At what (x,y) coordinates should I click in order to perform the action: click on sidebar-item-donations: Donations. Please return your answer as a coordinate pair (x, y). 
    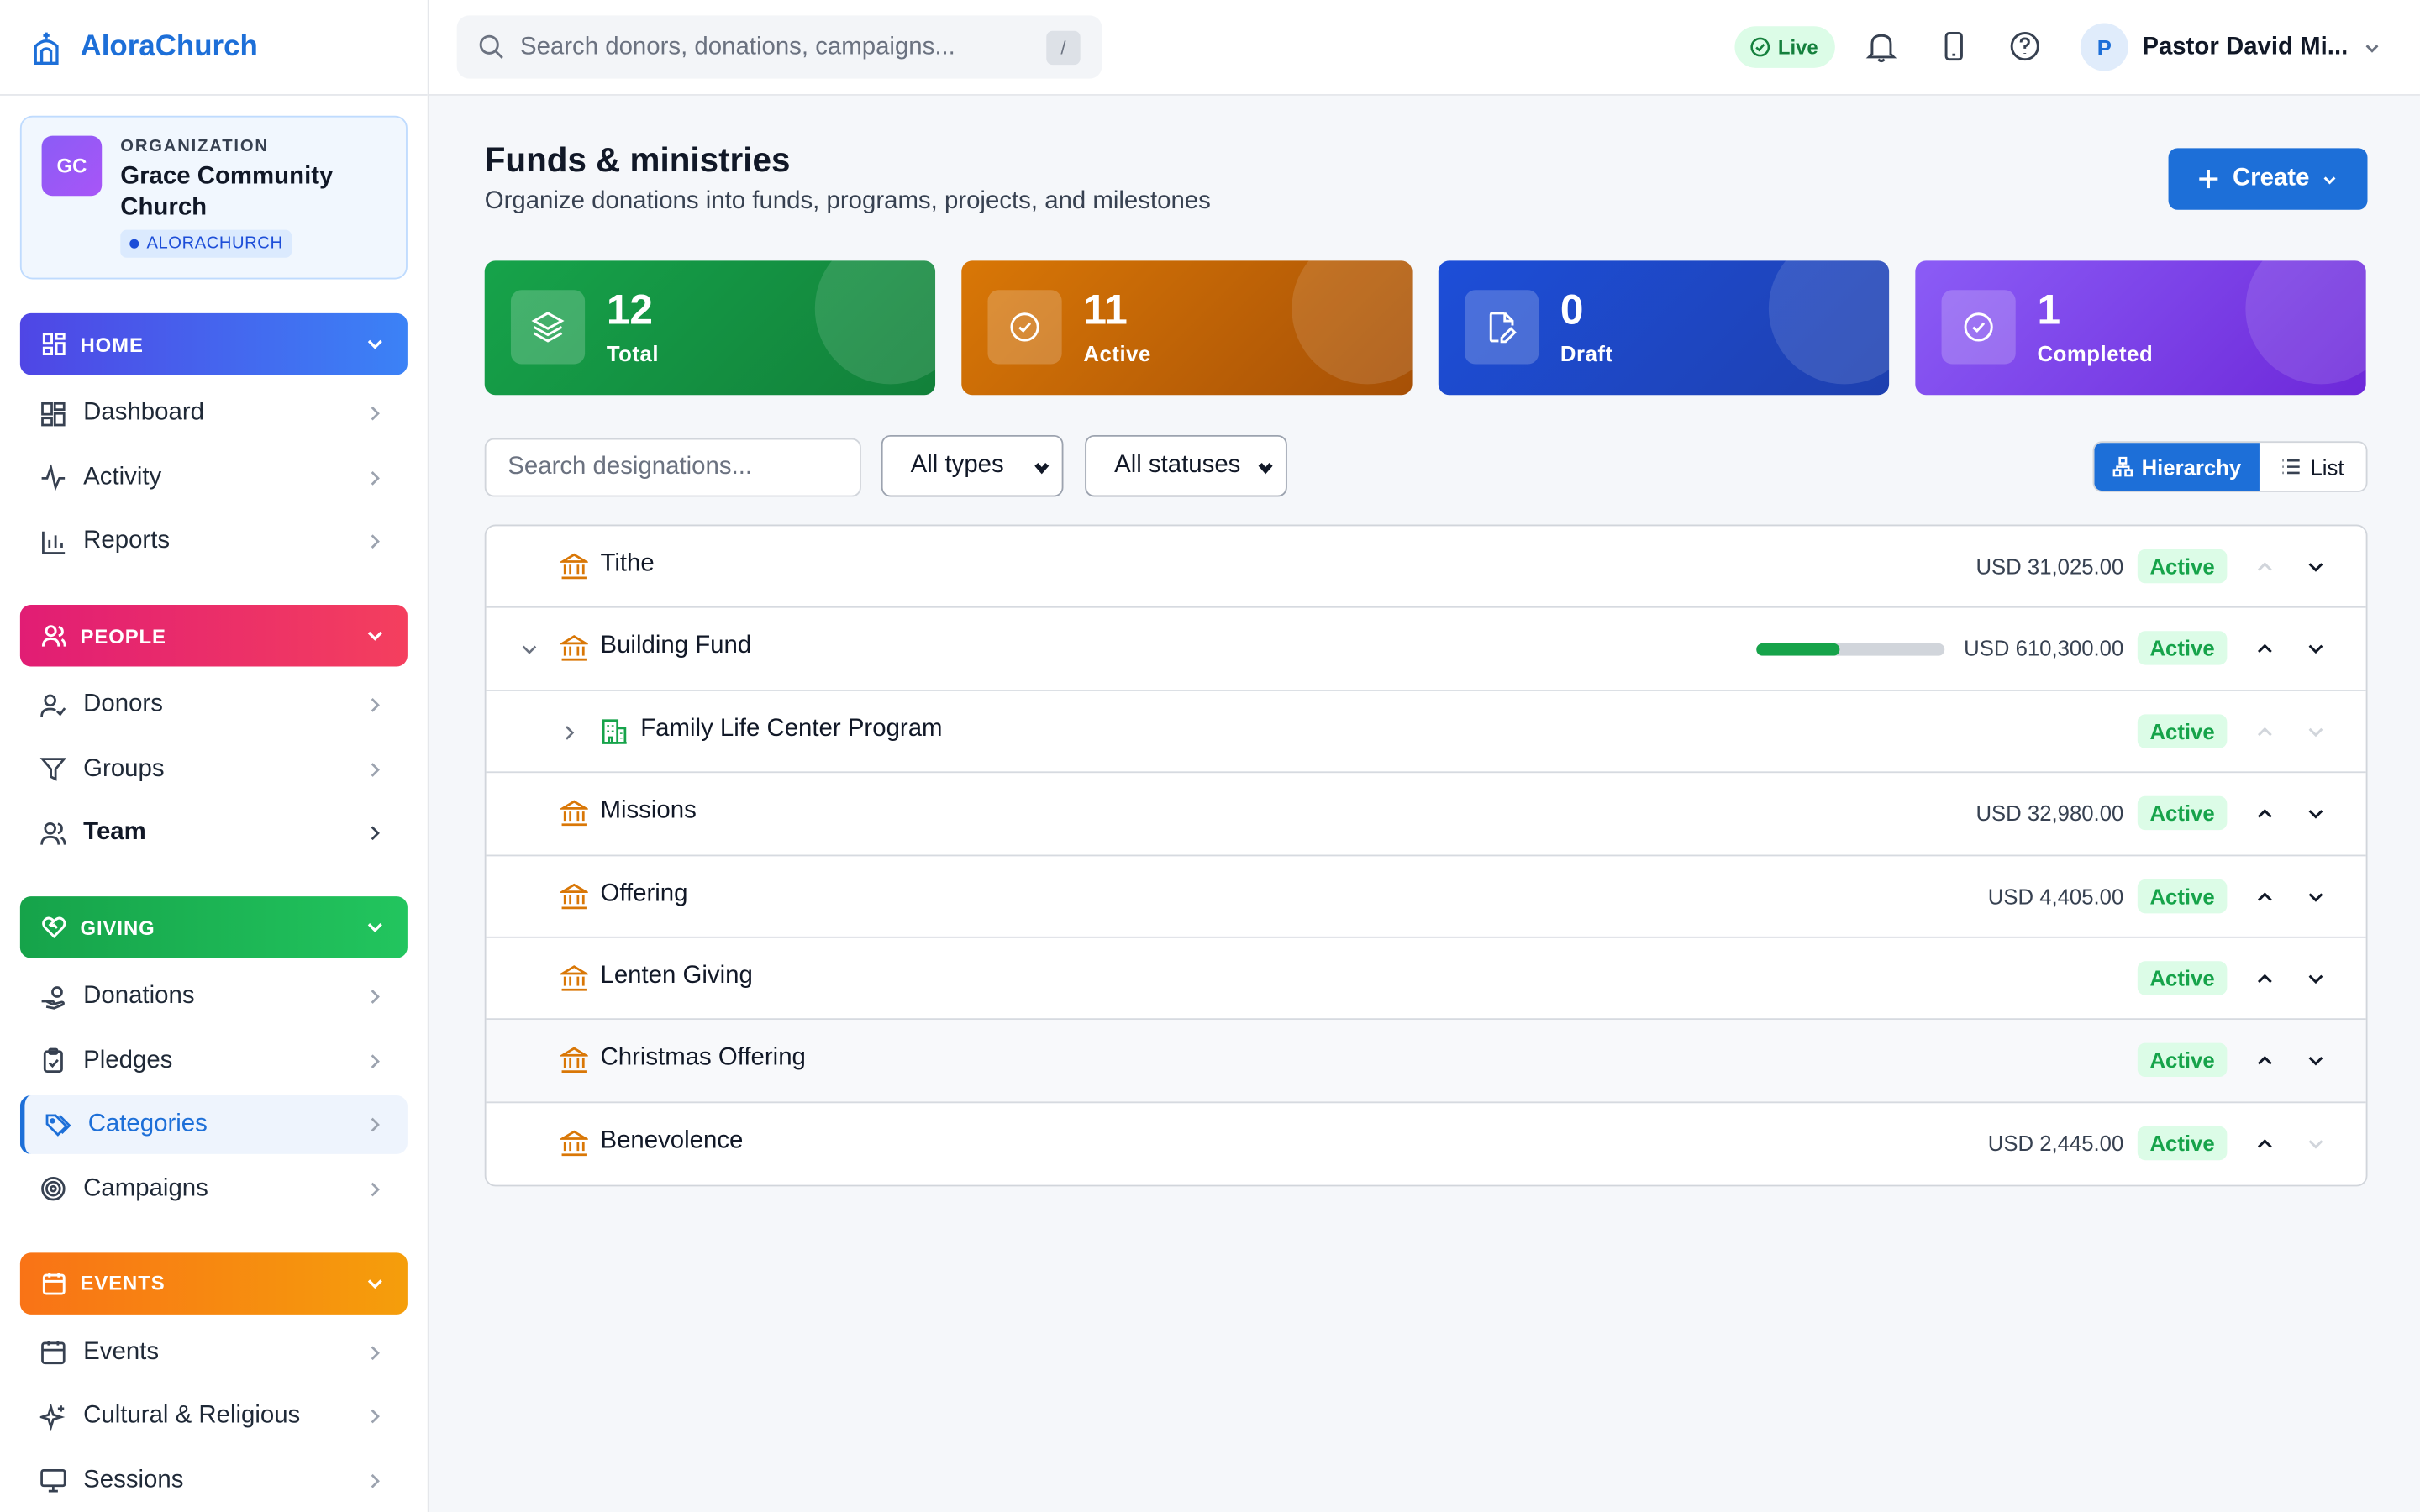
    Looking at the image, I should click on (214, 997).